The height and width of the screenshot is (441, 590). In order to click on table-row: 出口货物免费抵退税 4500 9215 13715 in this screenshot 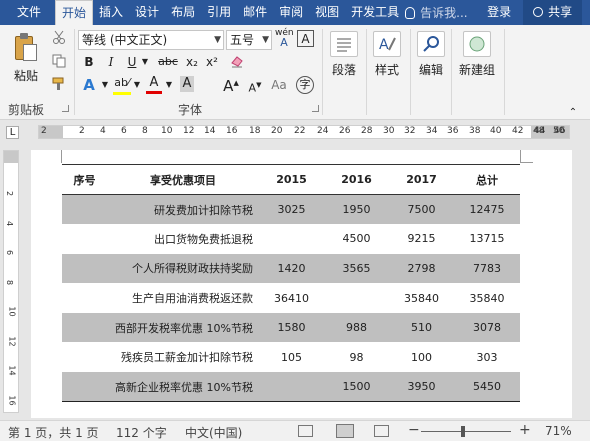, I will do `click(291, 239)`.